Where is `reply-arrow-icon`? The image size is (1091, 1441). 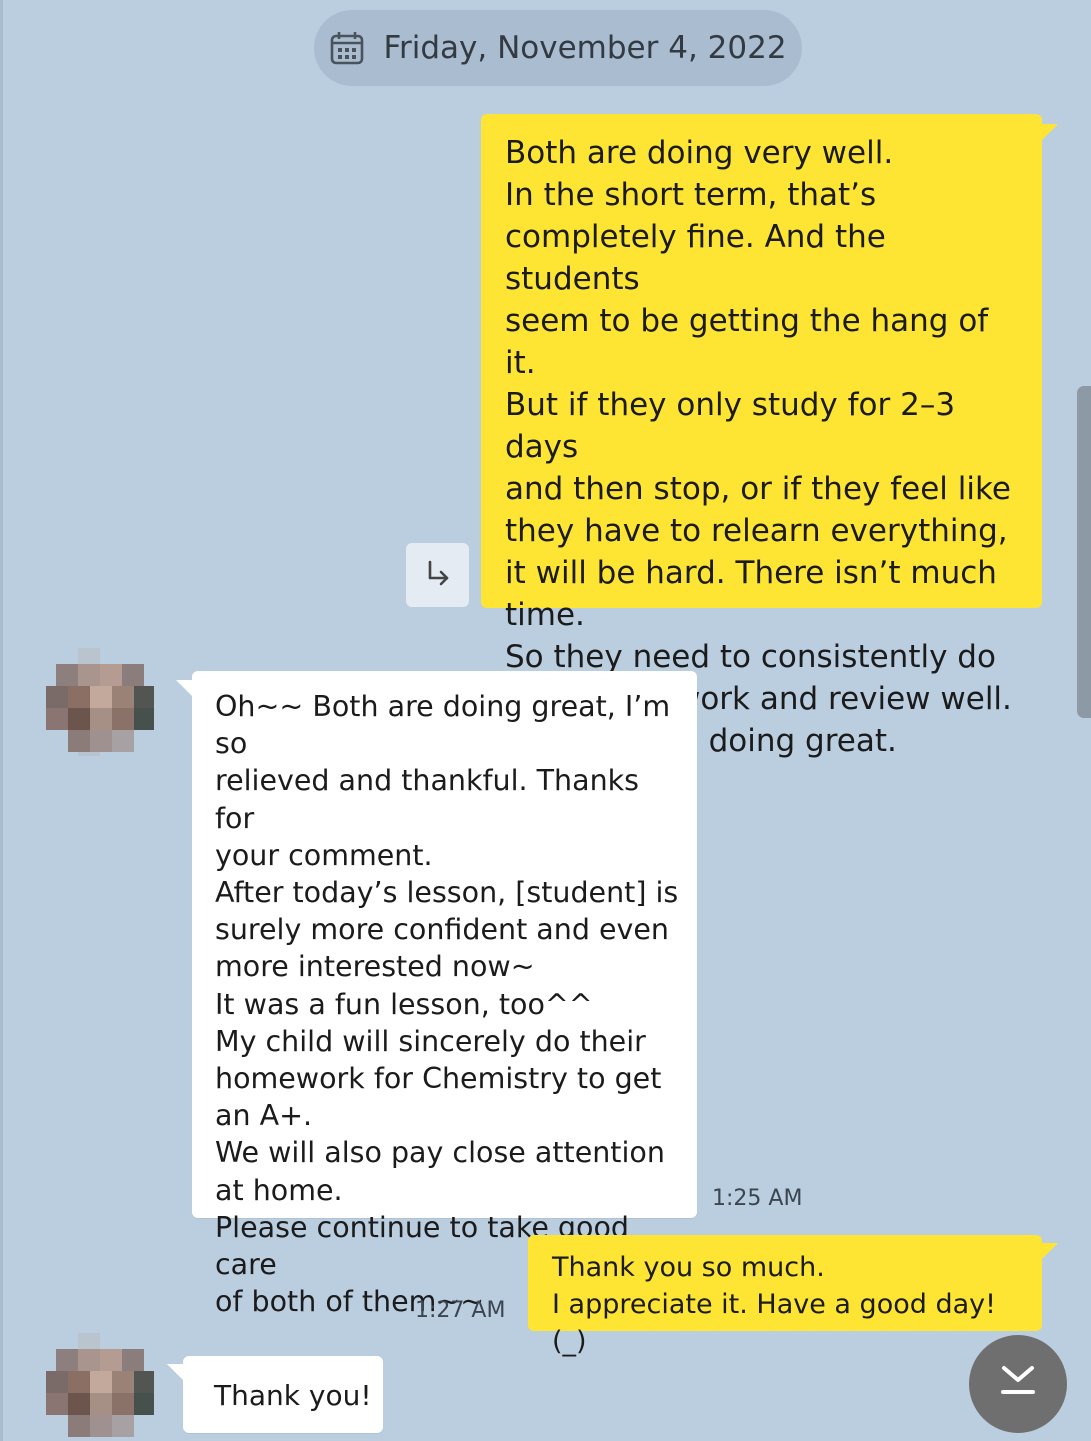 reply-arrow-icon is located at coordinates (438, 575).